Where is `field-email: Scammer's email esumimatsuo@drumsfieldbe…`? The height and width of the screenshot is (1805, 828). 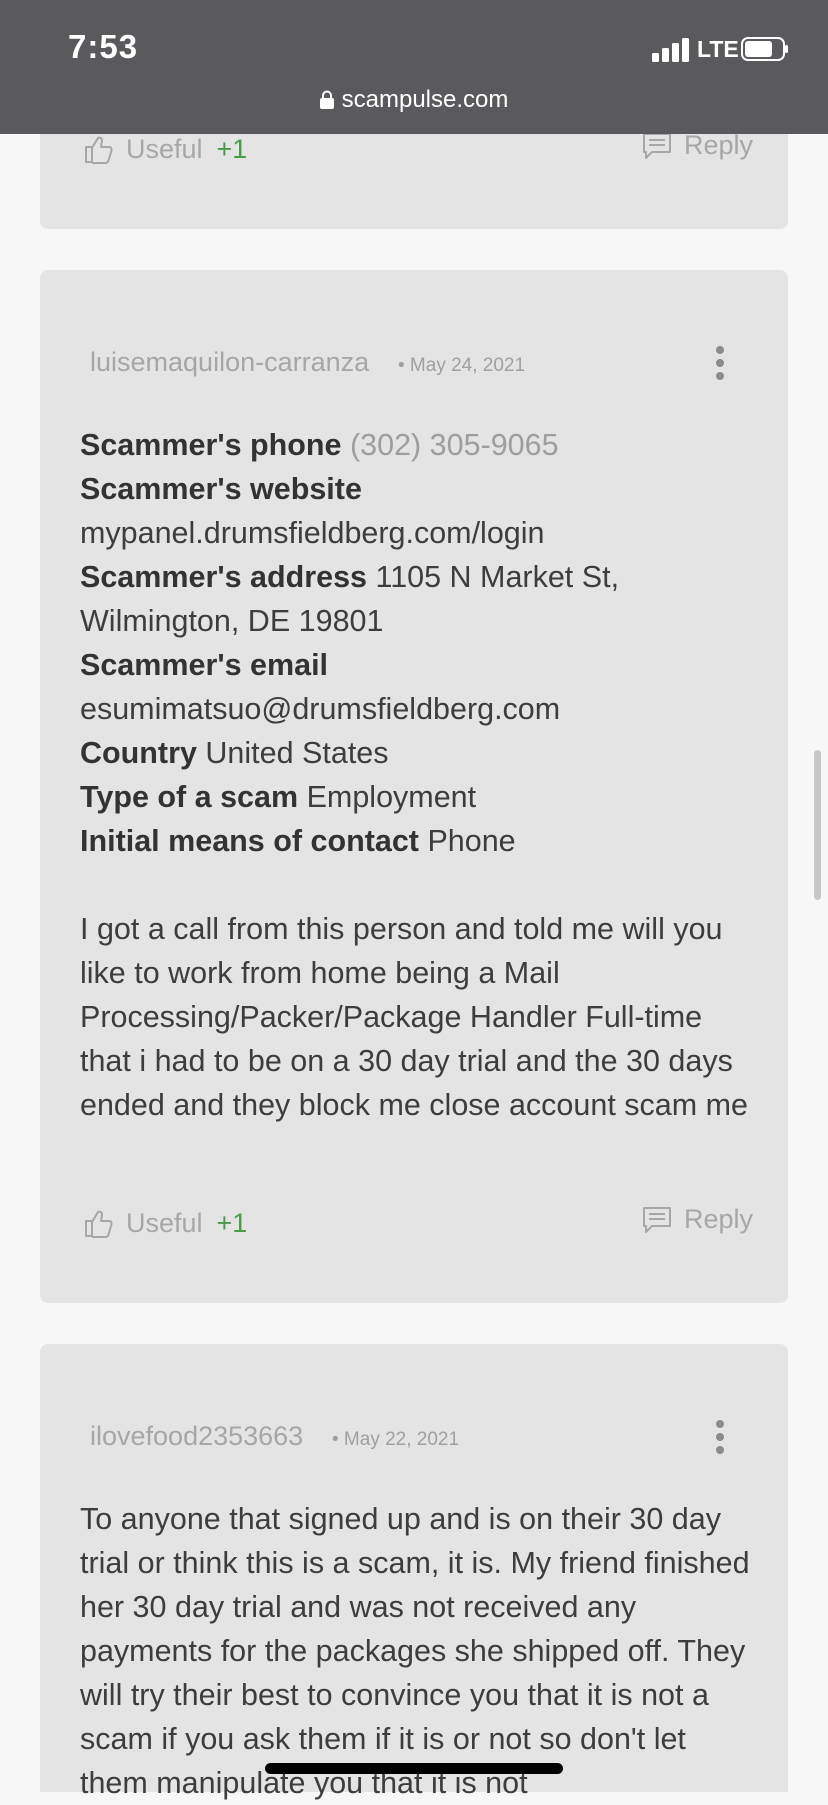
field-email: Scammer's email esumimatsuo@drumsfieldbe… is located at coordinates (420, 687).